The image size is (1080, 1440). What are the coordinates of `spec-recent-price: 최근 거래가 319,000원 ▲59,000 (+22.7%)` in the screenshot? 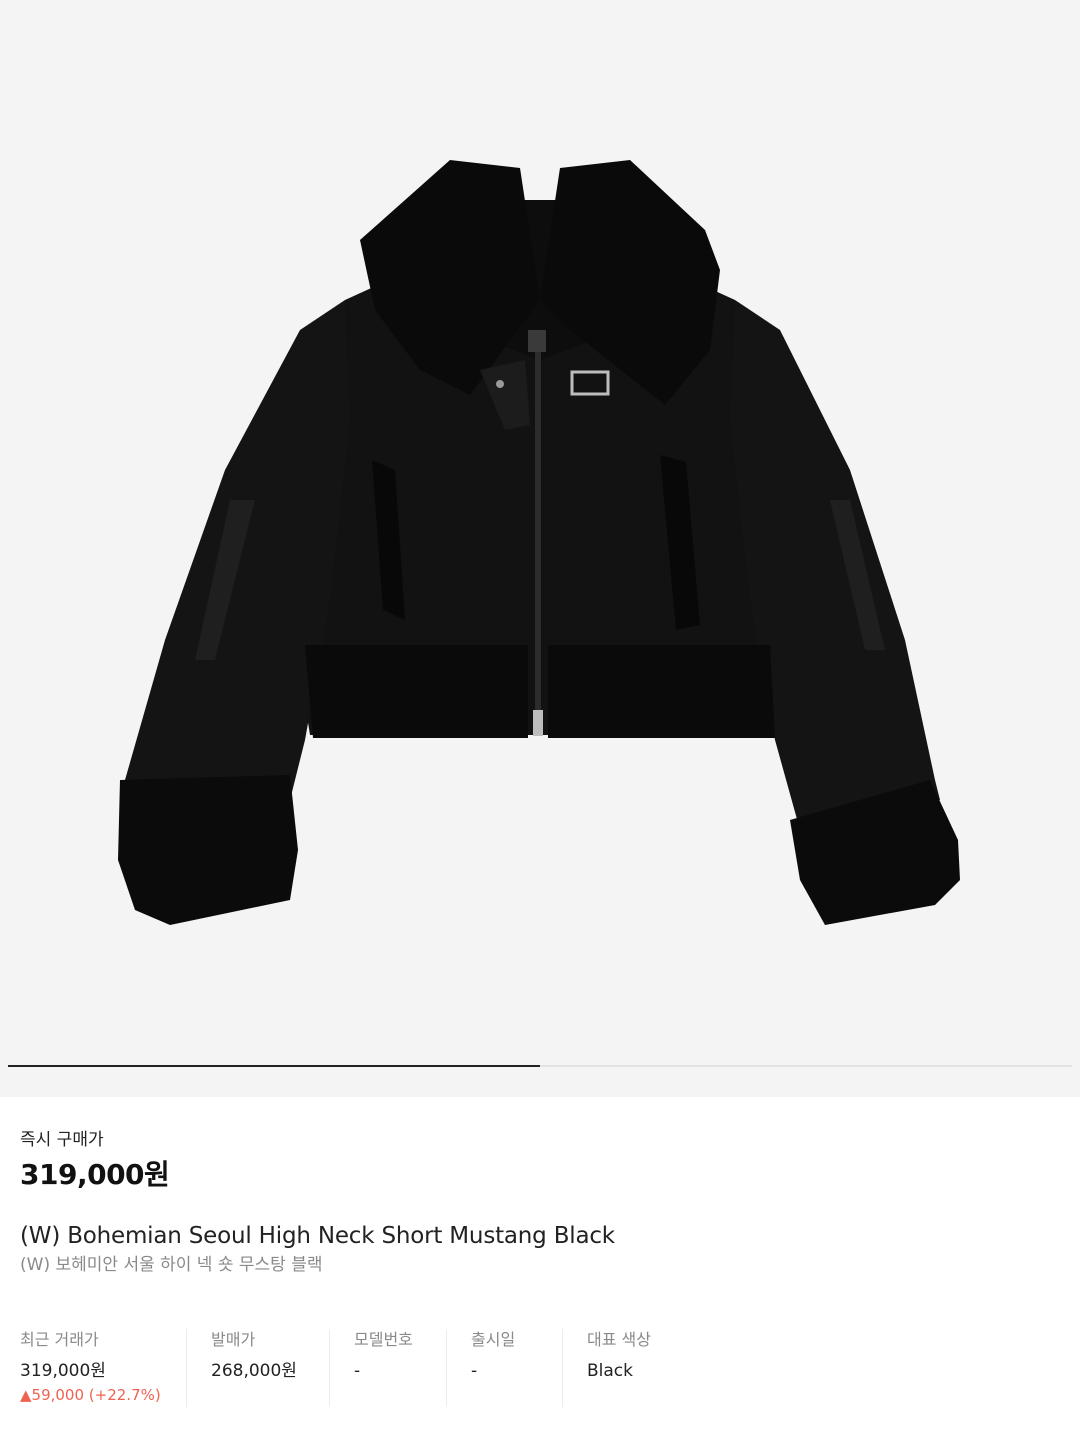 It's located at (103, 1368).